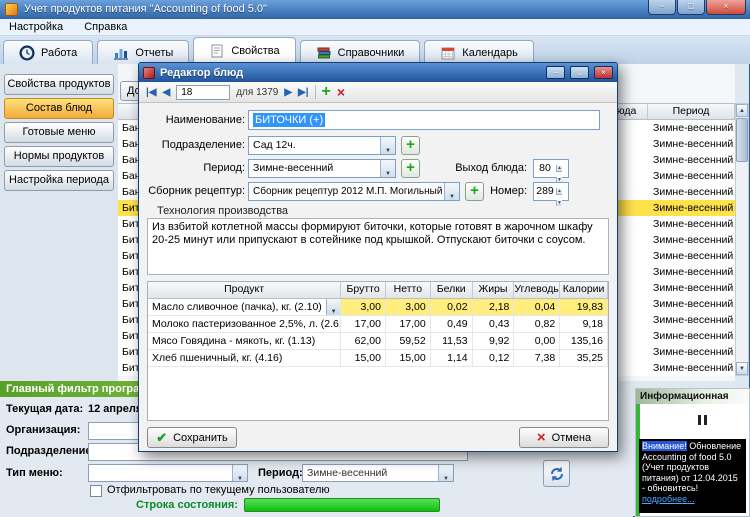 The width and height of the screenshot is (750, 517). Describe the element at coordinates (742, 368) in the screenshot. I see `scroll-down-icon` at that location.